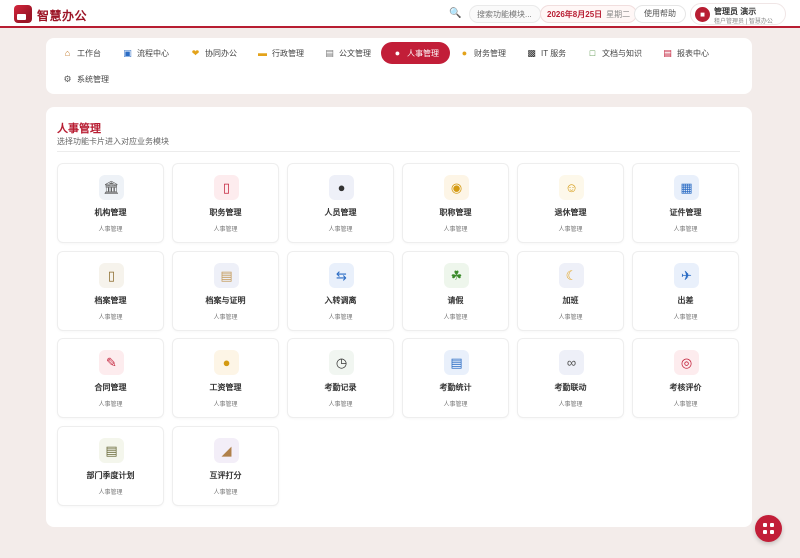  What do you see at coordinates (685, 300) in the screenshot?
I see `card-title: 出差` at bounding box center [685, 300].